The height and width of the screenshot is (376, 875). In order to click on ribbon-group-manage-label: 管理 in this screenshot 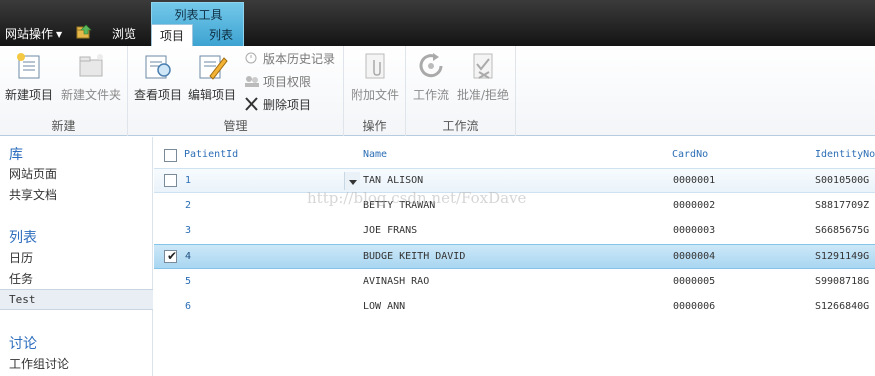, I will do `click(235, 126)`.